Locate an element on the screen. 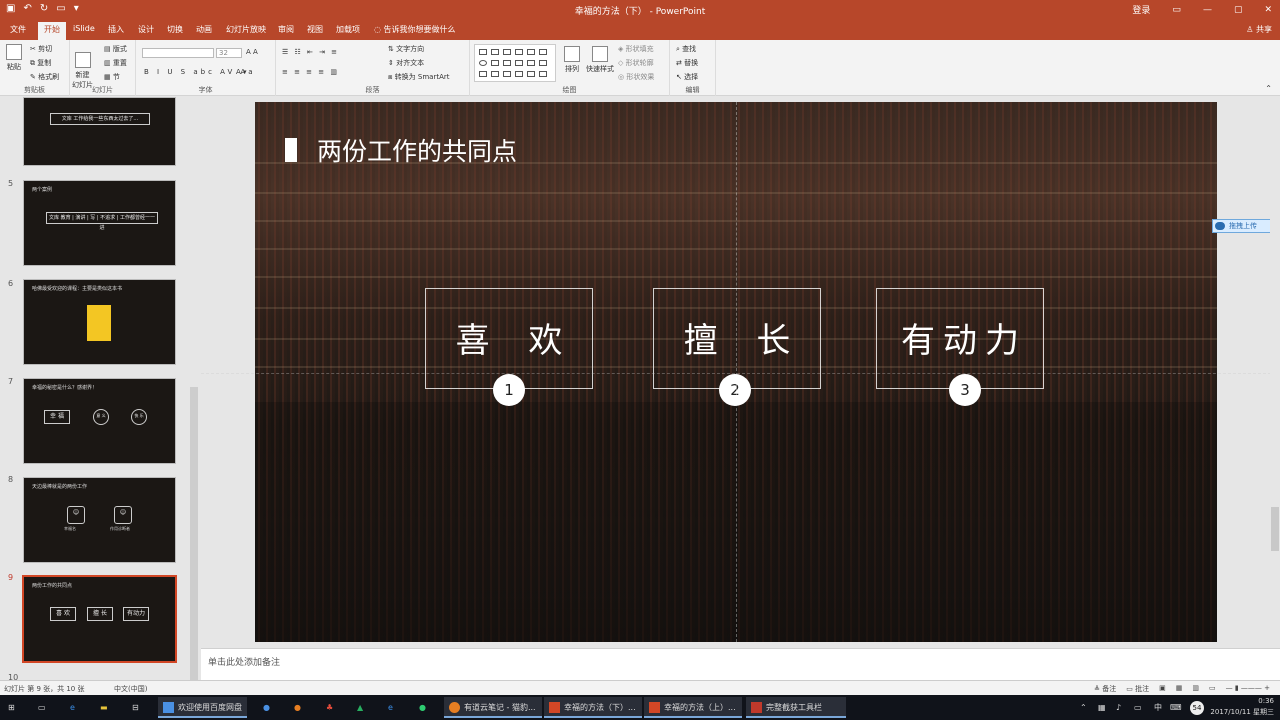  language-status: 中文(中国) is located at coordinates (130, 689).